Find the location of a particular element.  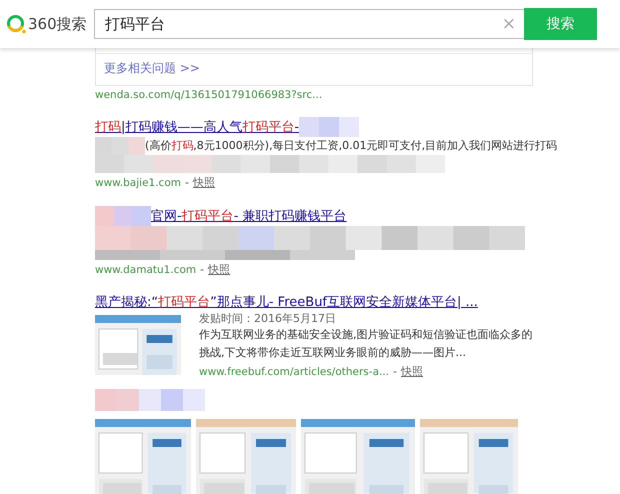

search-field: 打码平台 × is located at coordinates (309, 24).